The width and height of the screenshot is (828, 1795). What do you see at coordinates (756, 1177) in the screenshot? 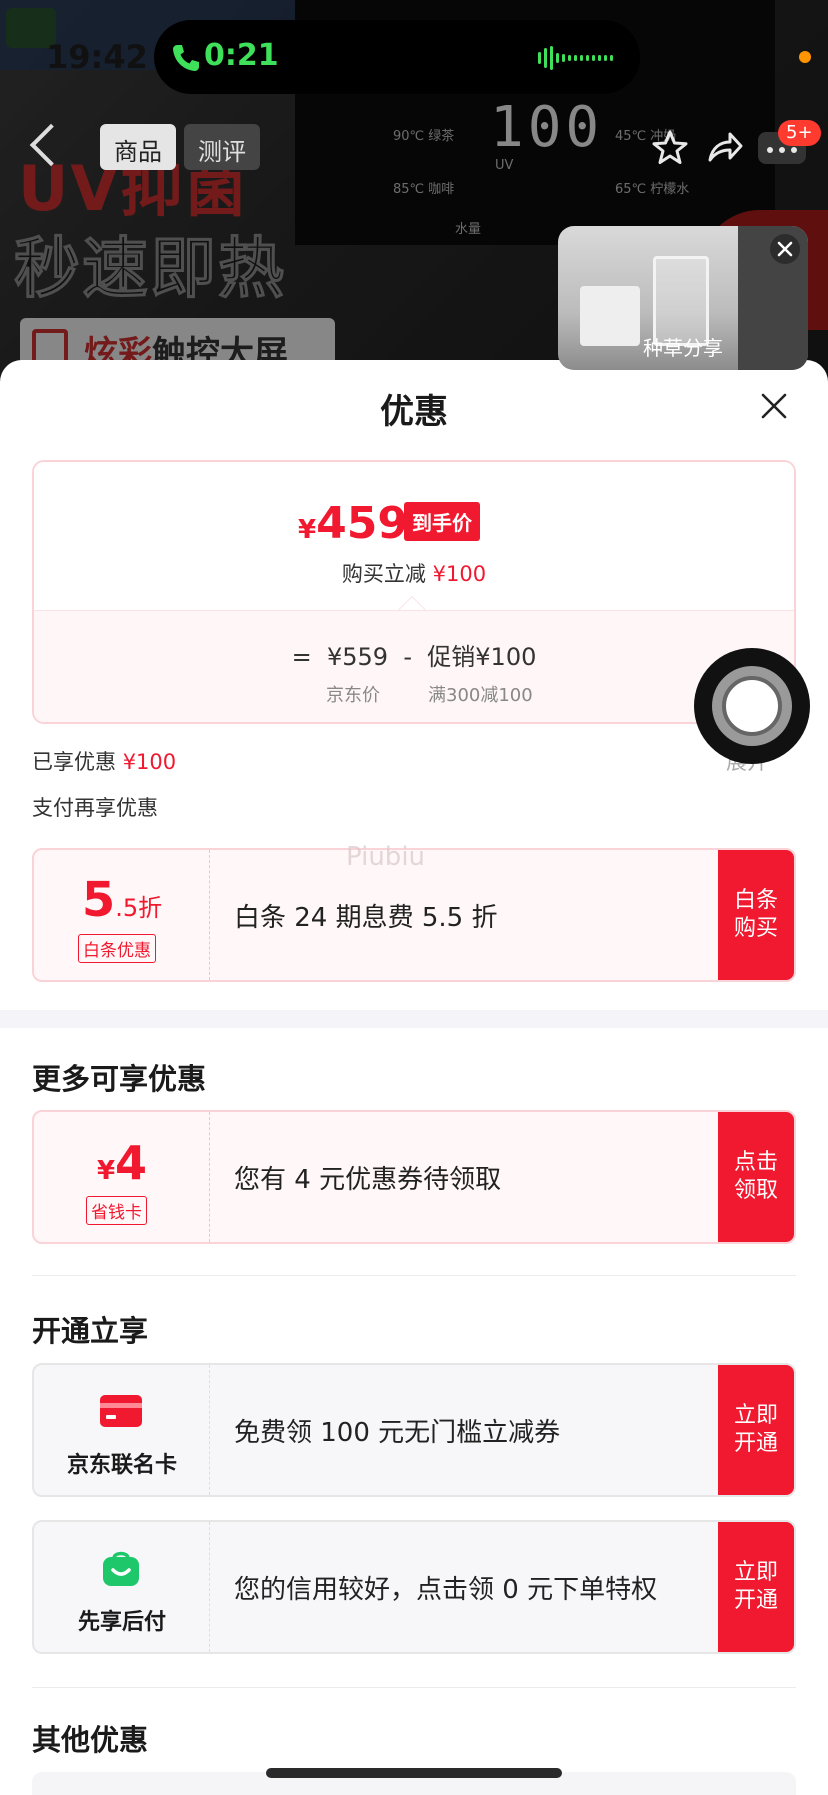
I see `claim-coupon-button: 点击领取` at bounding box center [756, 1177].